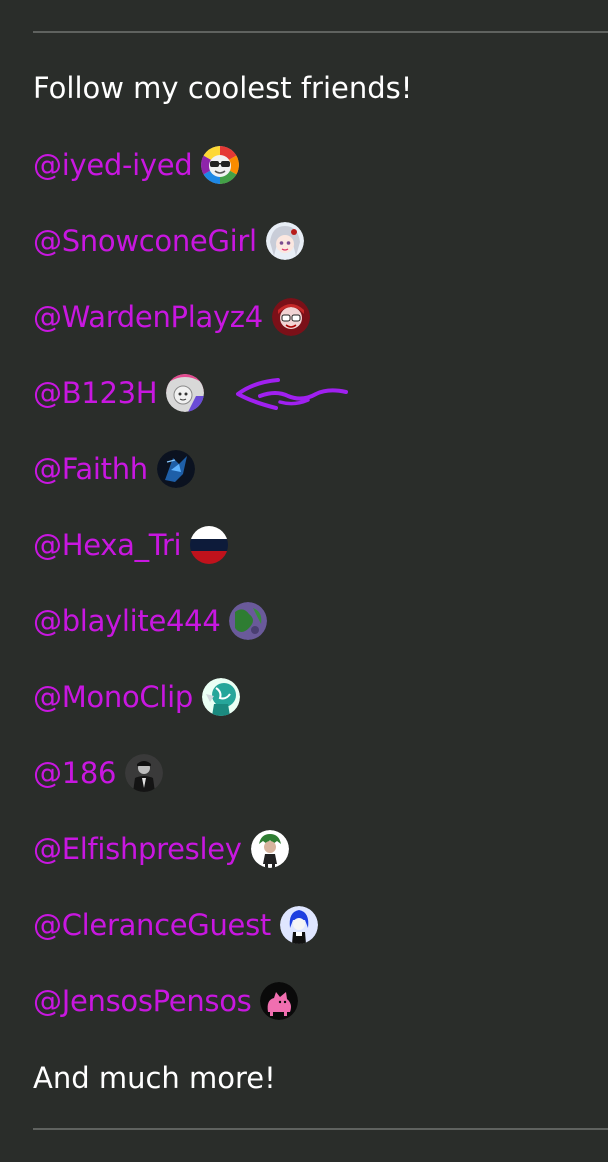 The width and height of the screenshot is (608, 1162). Describe the element at coordinates (223, 88) in the screenshot. I see `intro-text: Follow my coolest friends!` at that location.